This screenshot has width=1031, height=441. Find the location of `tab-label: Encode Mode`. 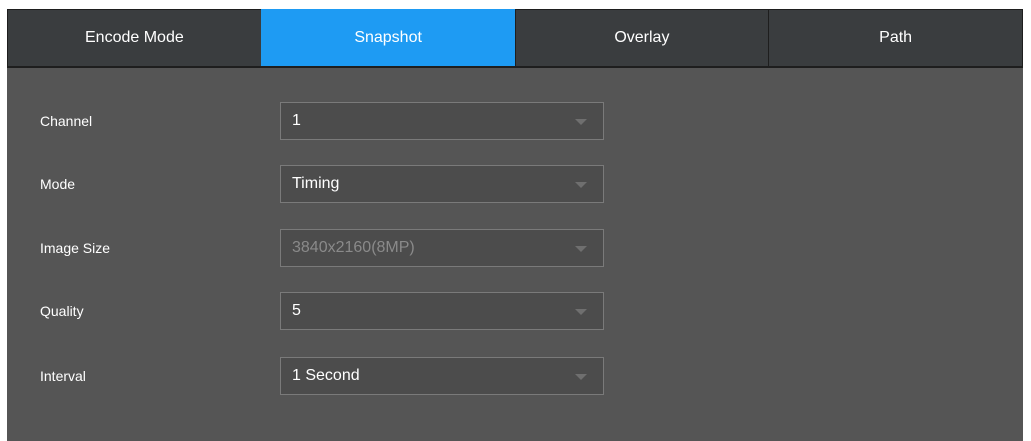

tab-label: Encode Mode is located at coordinates (134, 37).